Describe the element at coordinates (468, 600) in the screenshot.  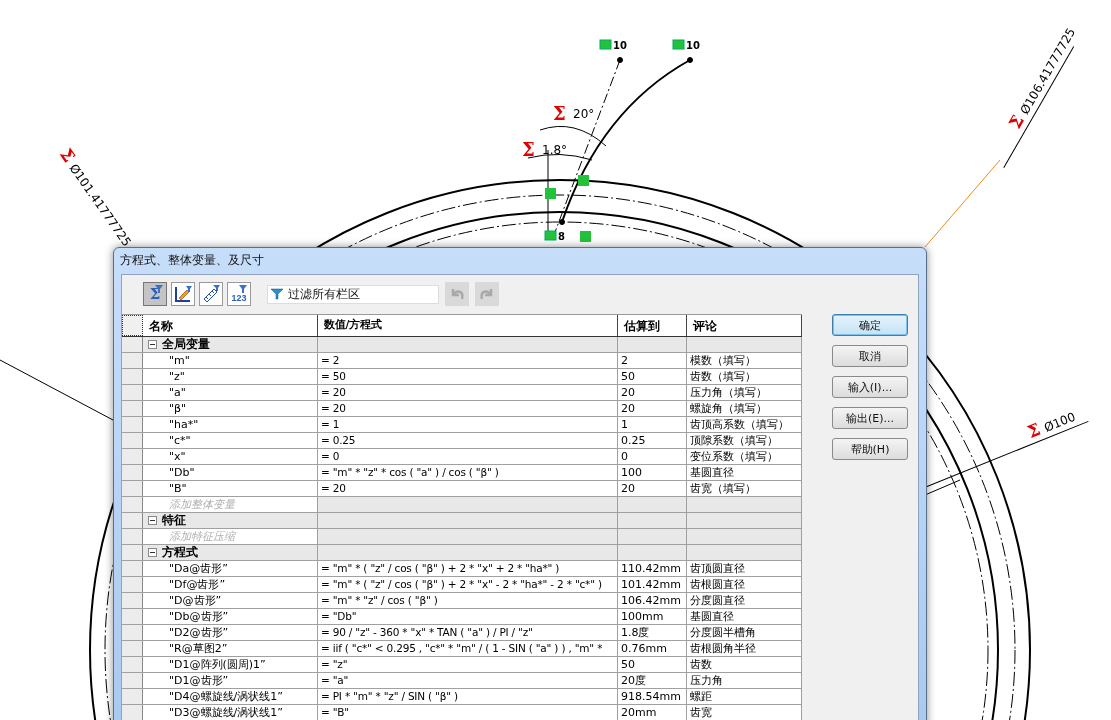
I see `table-cell: = "m" * "z" / cos ( "β" )` at that location.